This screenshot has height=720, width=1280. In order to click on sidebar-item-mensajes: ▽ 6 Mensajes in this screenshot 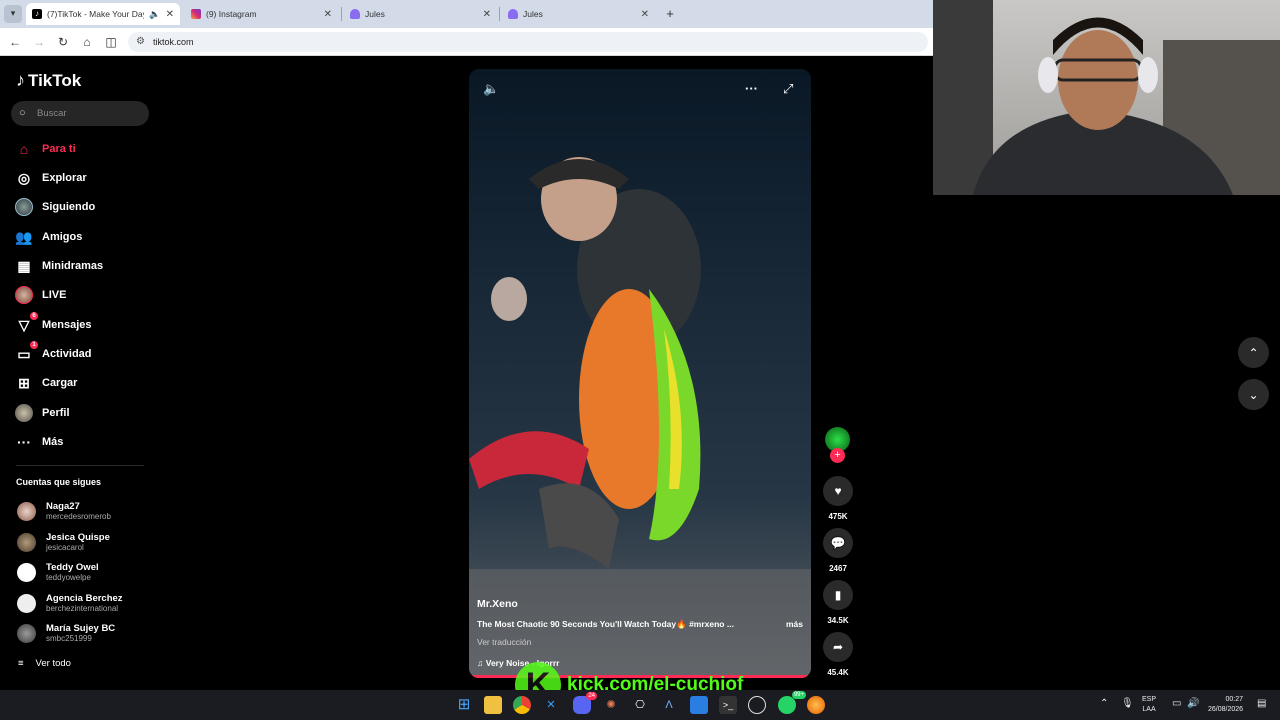, I will do `click(53, 323)`.